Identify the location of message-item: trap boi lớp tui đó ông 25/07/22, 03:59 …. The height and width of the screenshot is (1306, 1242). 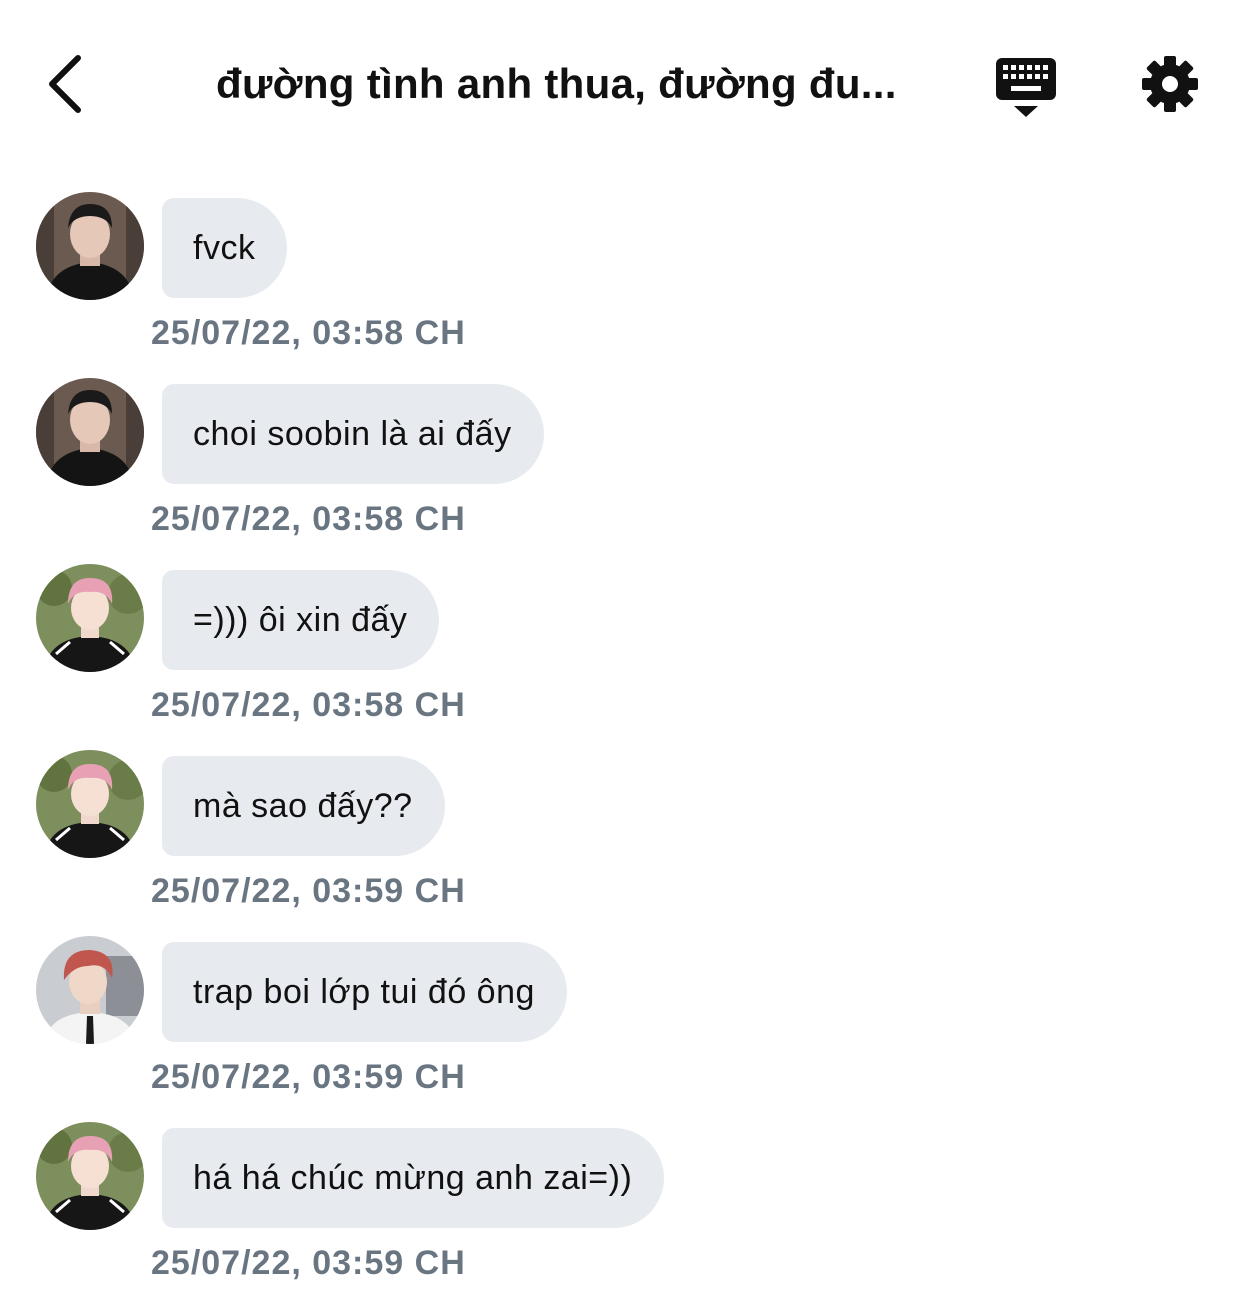
(621, 1027).